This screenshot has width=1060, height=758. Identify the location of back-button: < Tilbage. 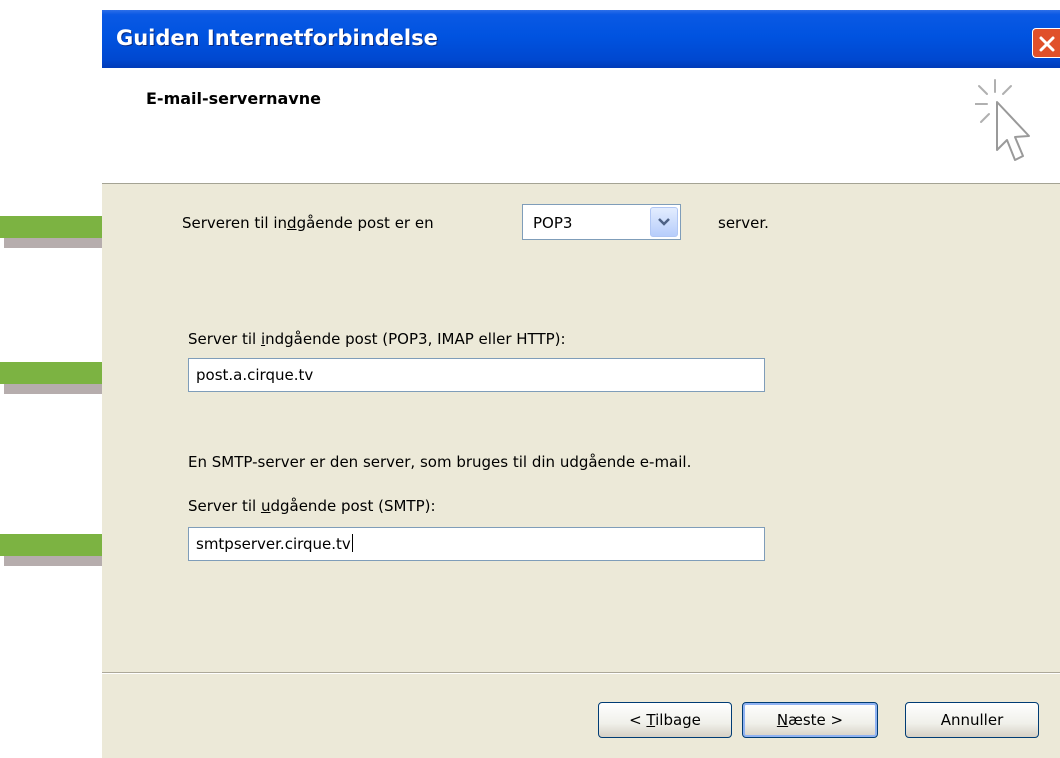
(665, 720).